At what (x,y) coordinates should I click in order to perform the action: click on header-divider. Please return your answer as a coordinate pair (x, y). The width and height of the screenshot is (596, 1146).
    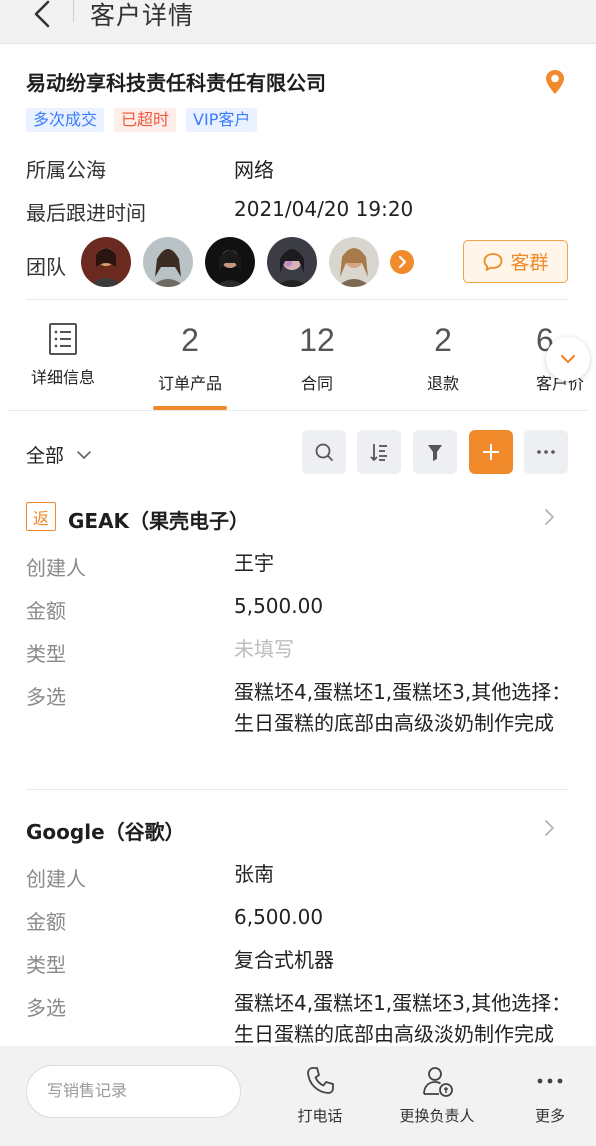
    Looking at the image, I should click on (73, 11).